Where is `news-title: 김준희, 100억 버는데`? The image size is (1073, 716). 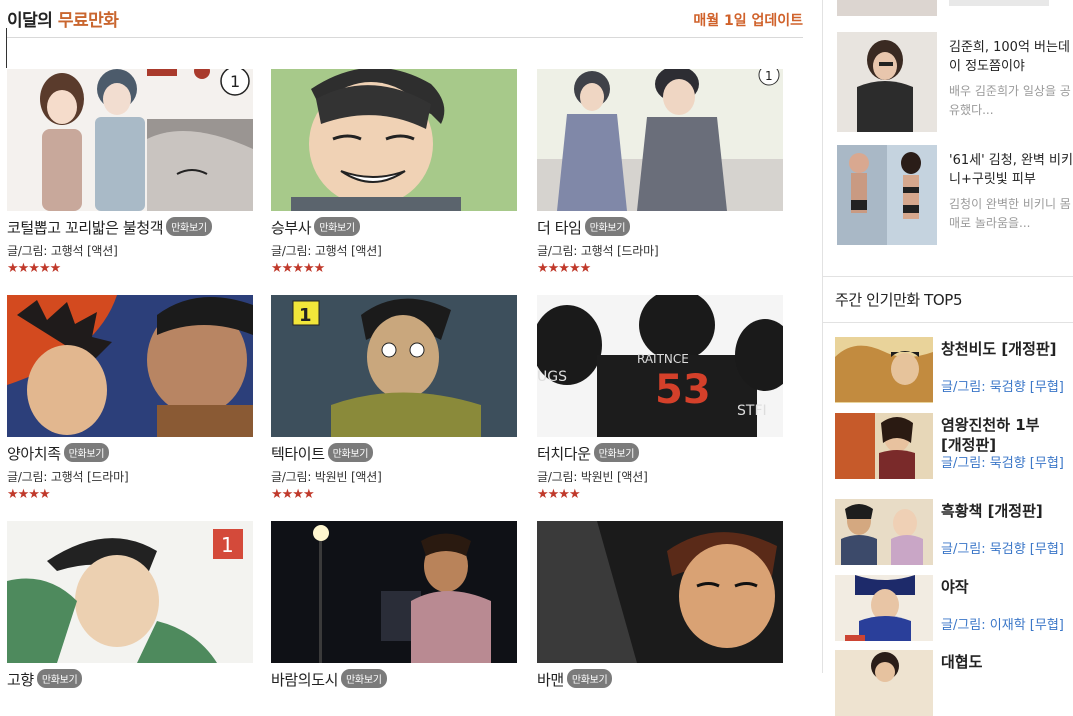 news-title: 김준희, 100억 버는데 is located at coordinates (1009, 47).